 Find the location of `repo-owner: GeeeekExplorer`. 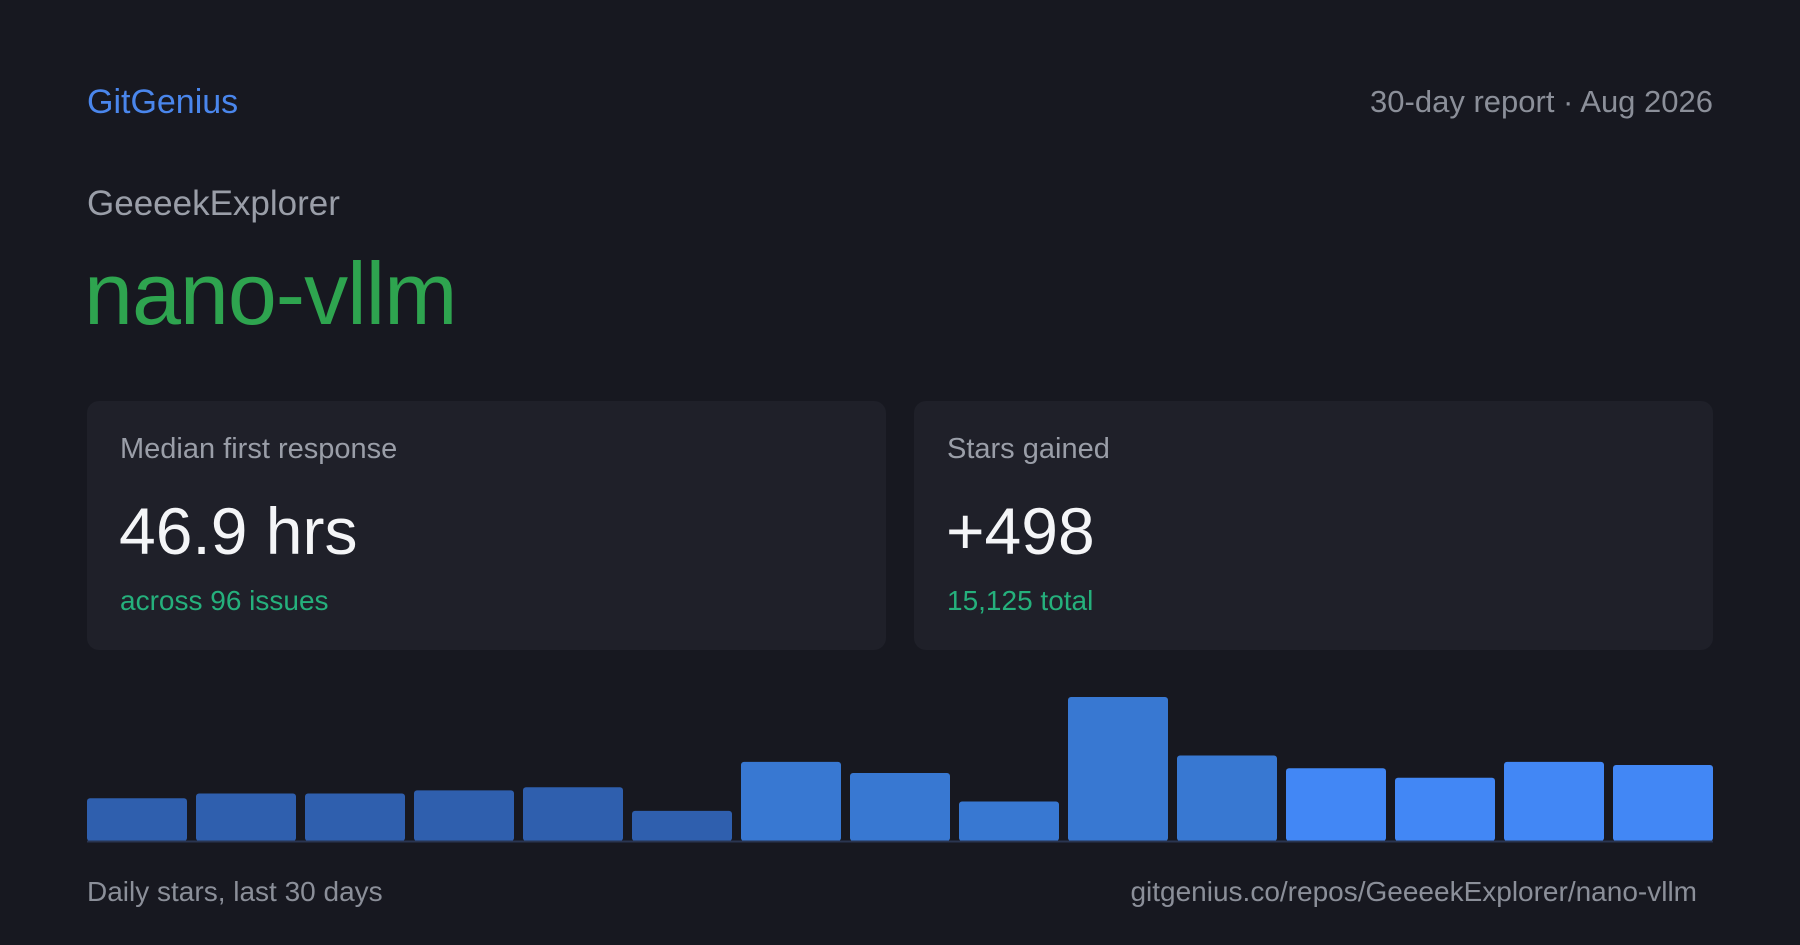

repo-owner: GeeeekExplorer is located at coordinates (213, 204).